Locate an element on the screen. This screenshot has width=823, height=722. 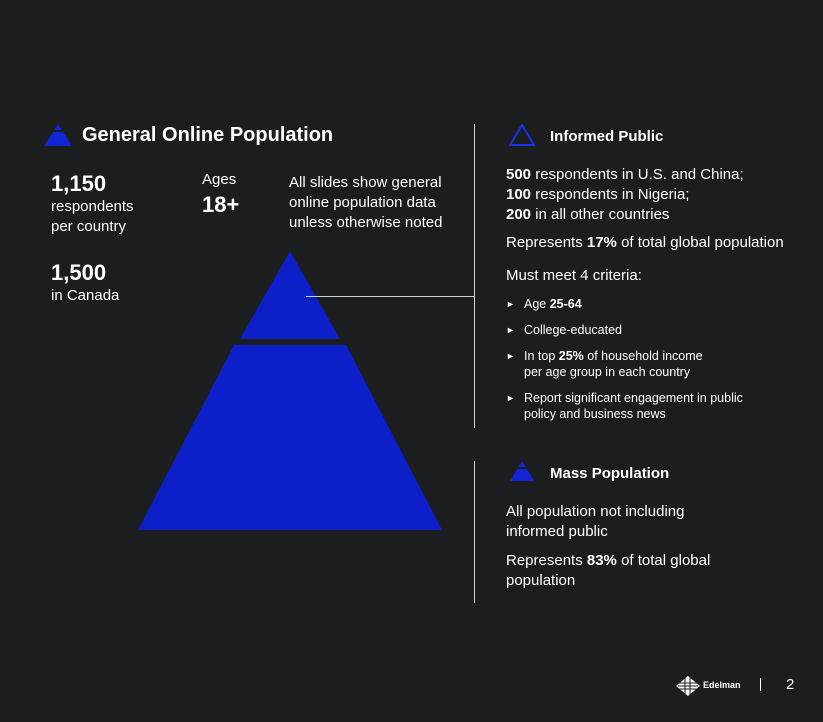
pyramid-base-icon is located at coordinates (522, 471).